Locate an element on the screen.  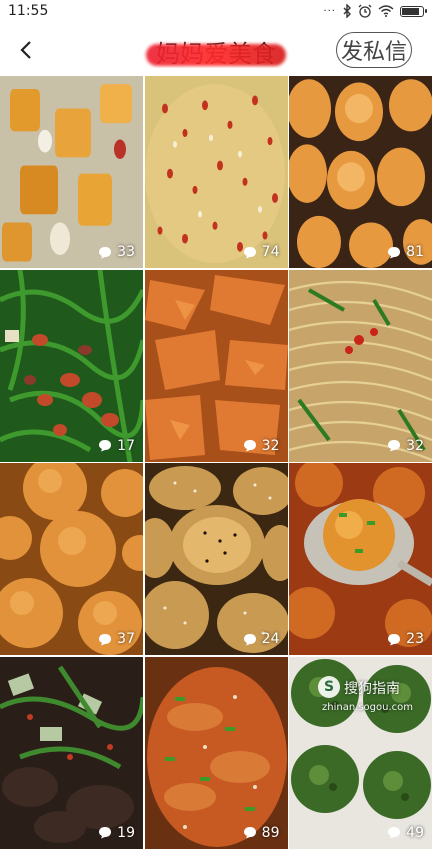
chevron-left-icon is located at coordinates (25, 50).